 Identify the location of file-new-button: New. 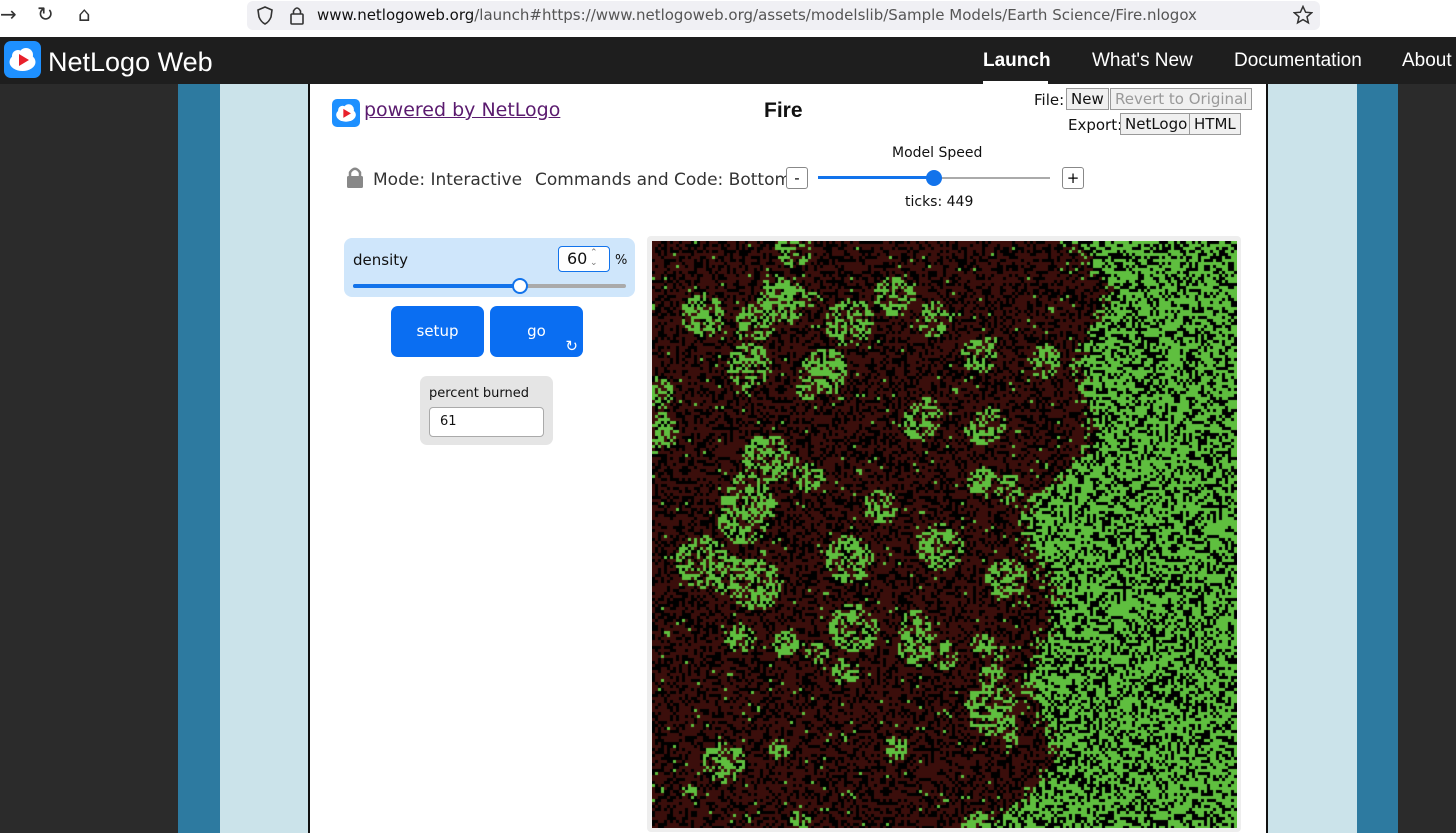
(1087, 99).